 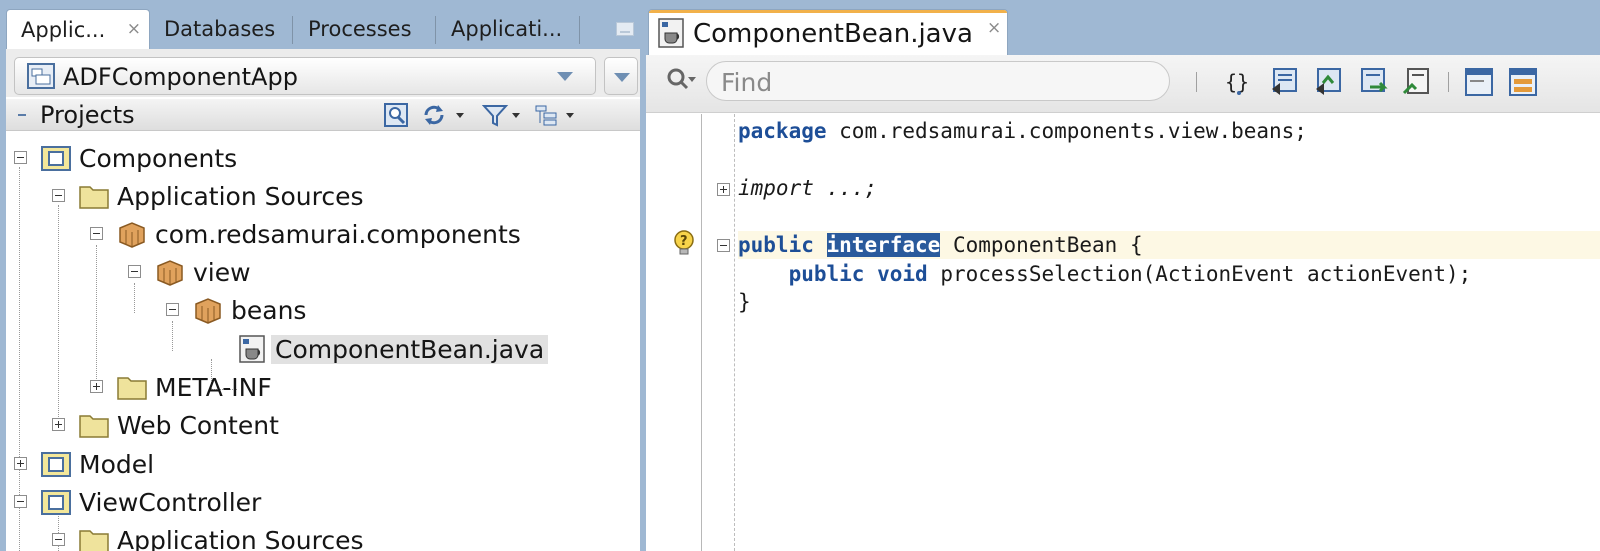 I want to click on editor-tab-componentbean: ComponentBean.java ×, so click(x=828, y=32).